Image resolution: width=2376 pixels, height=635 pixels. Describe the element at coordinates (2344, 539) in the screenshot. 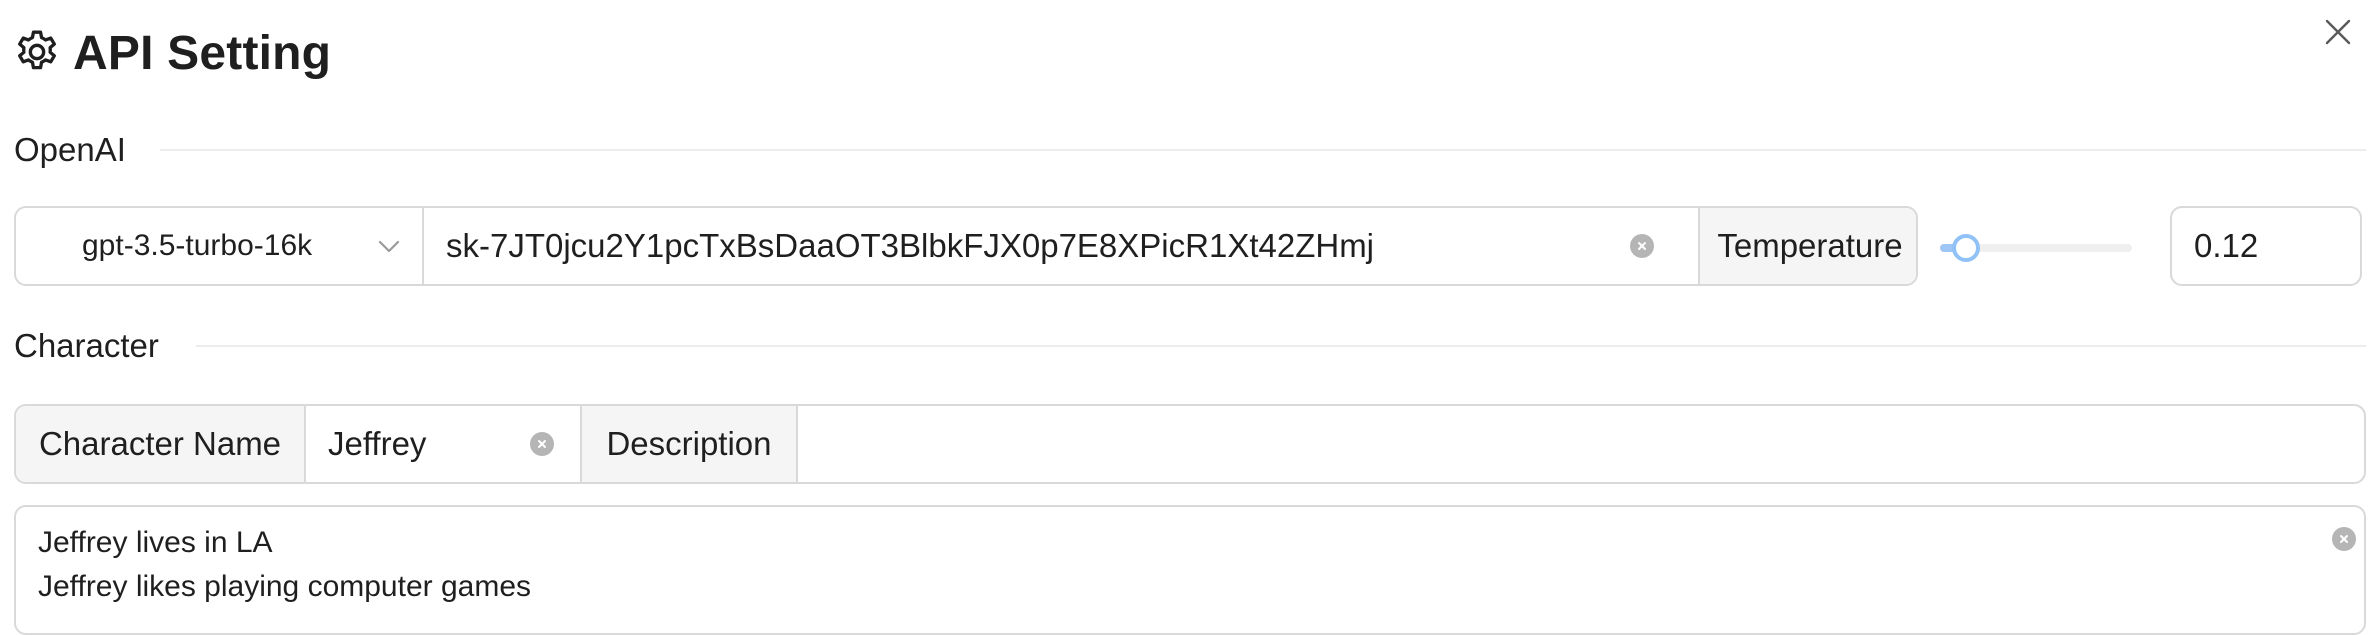

I see `clear-details-icon` at that location.